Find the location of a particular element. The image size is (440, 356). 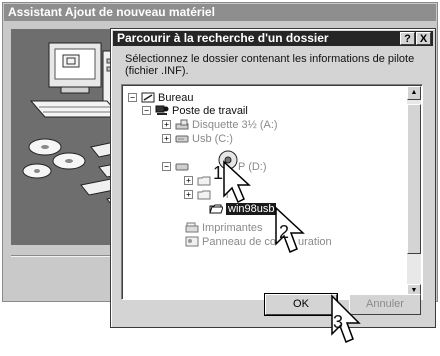

tree-scrollbar: ▲ ▼ is located at coordinates (414, 192).